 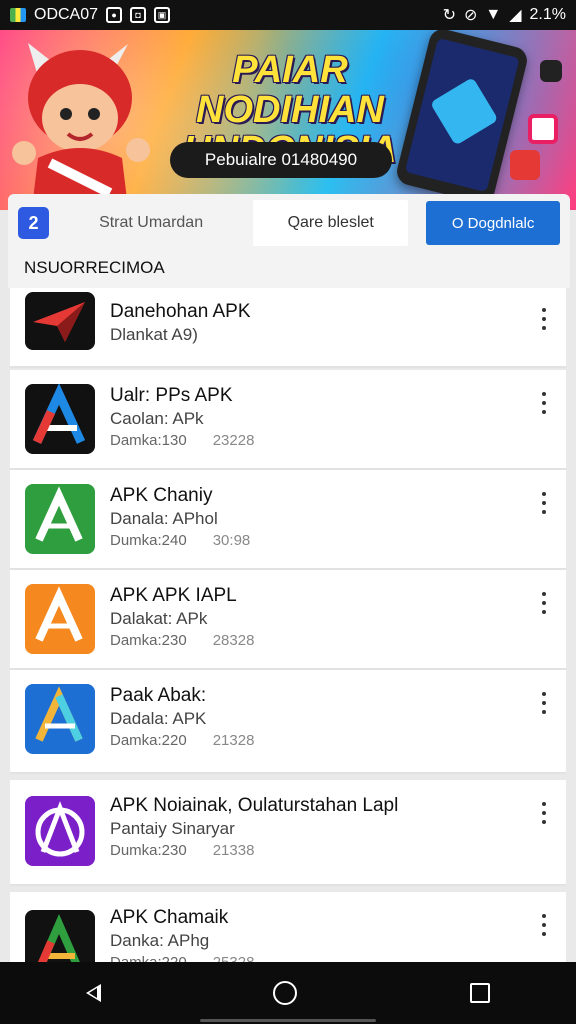 What do you see at coordinates (449, 15) in the screenshot?
I see `sync-icon: ↻` at bounding box center [449, 15].